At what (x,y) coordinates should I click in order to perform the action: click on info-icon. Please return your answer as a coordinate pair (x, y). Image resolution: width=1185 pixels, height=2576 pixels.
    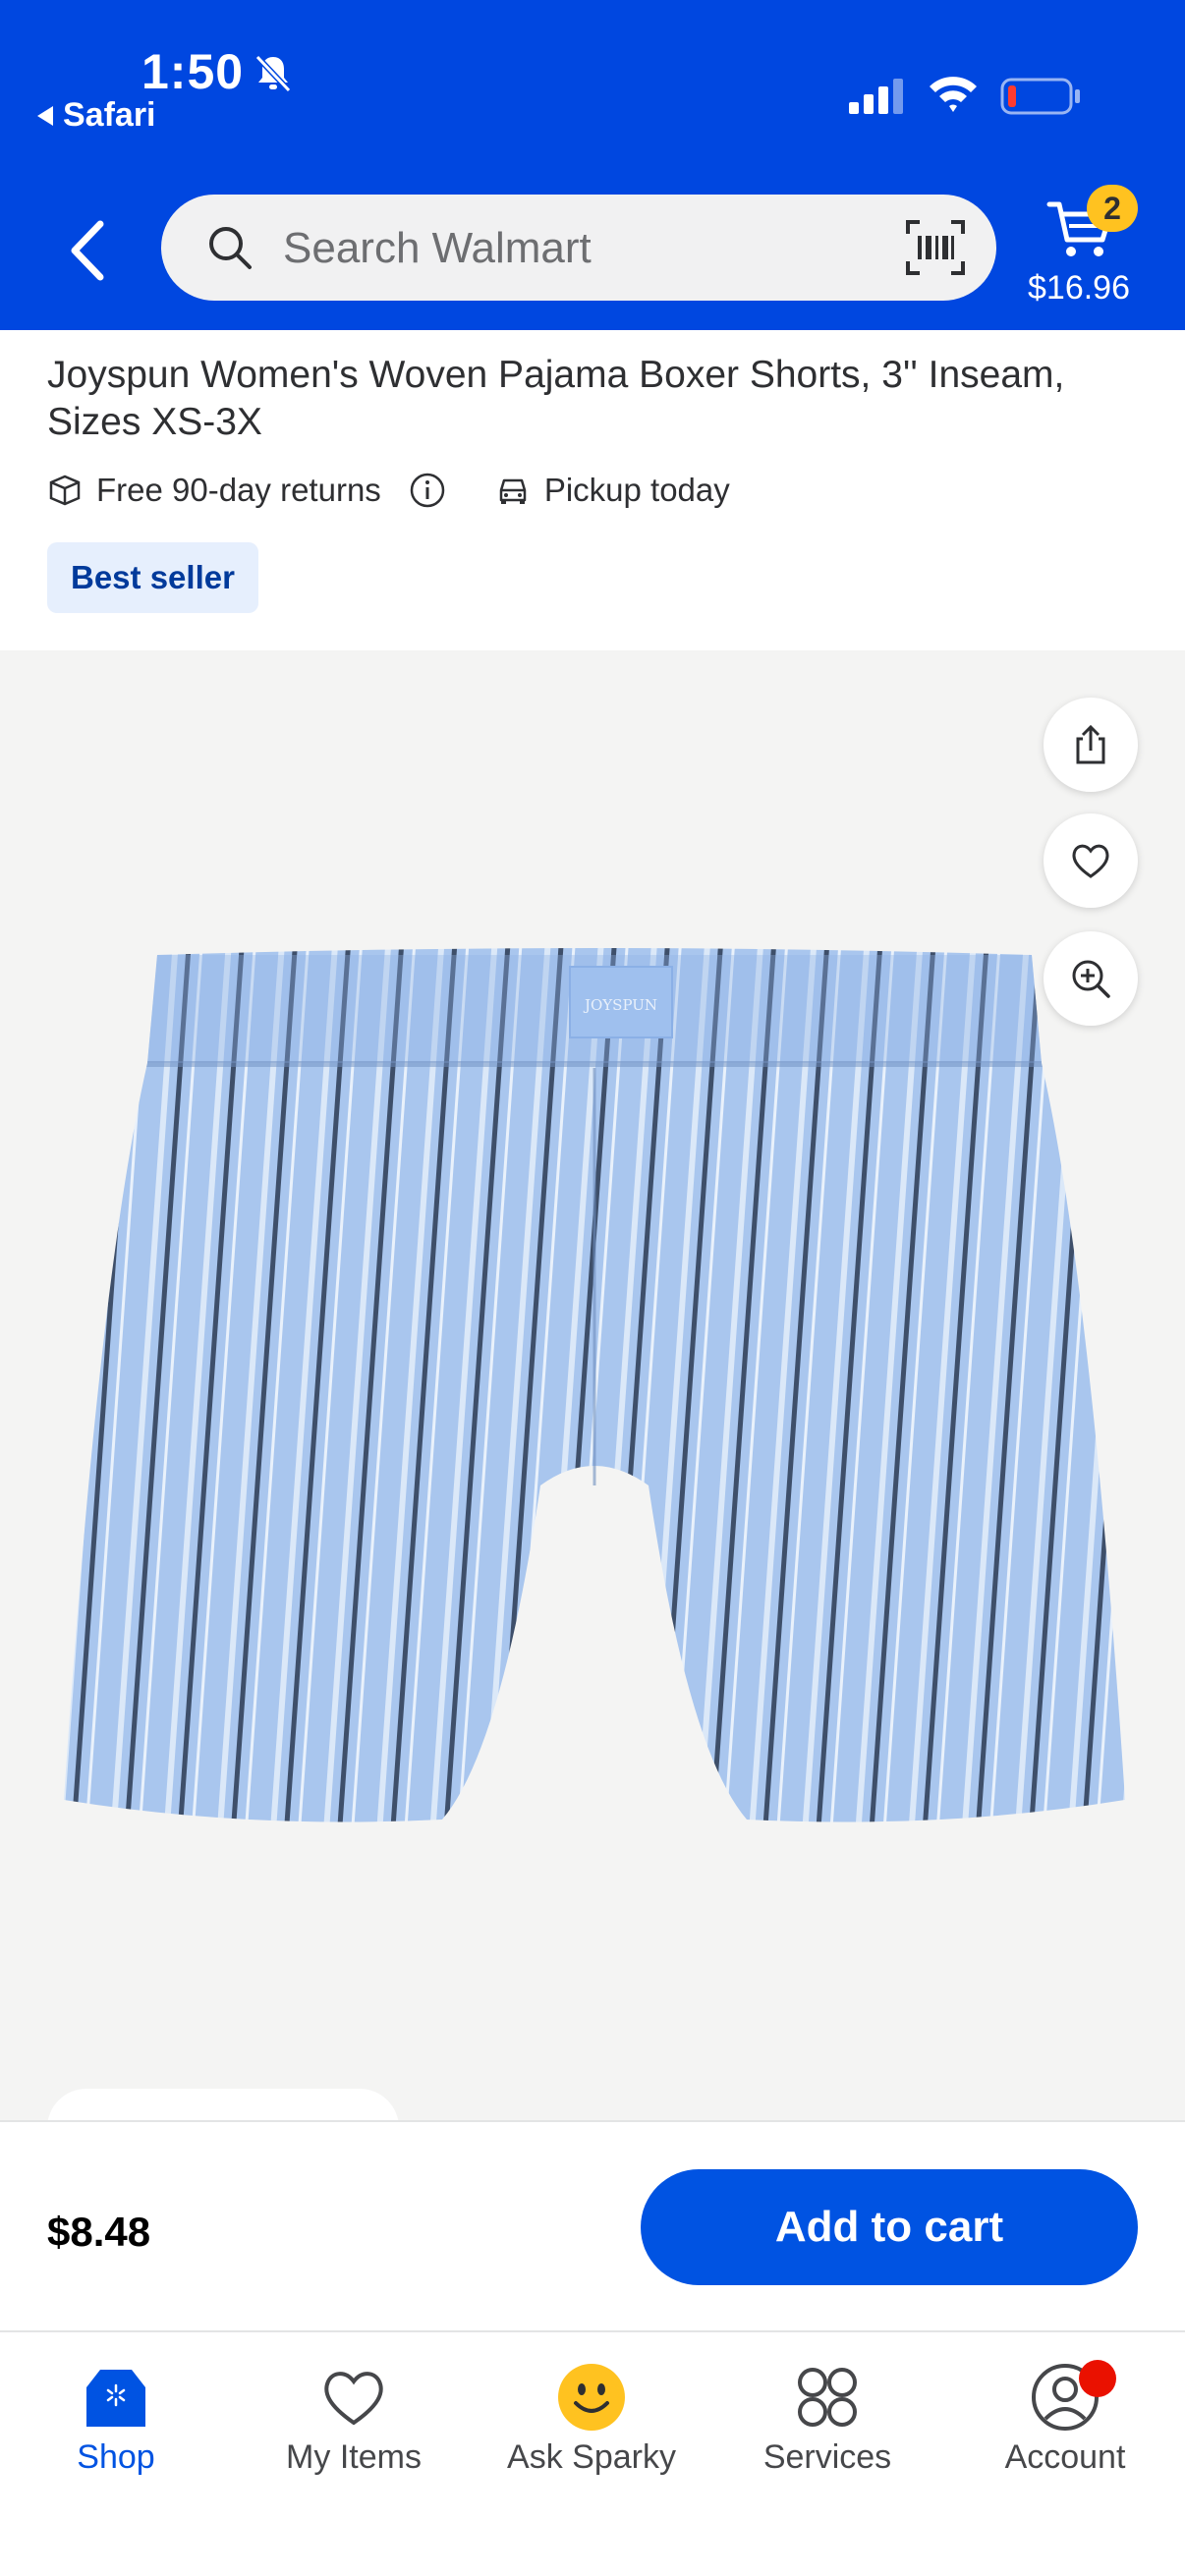
    Looking at the image, I should click on (428, 490).